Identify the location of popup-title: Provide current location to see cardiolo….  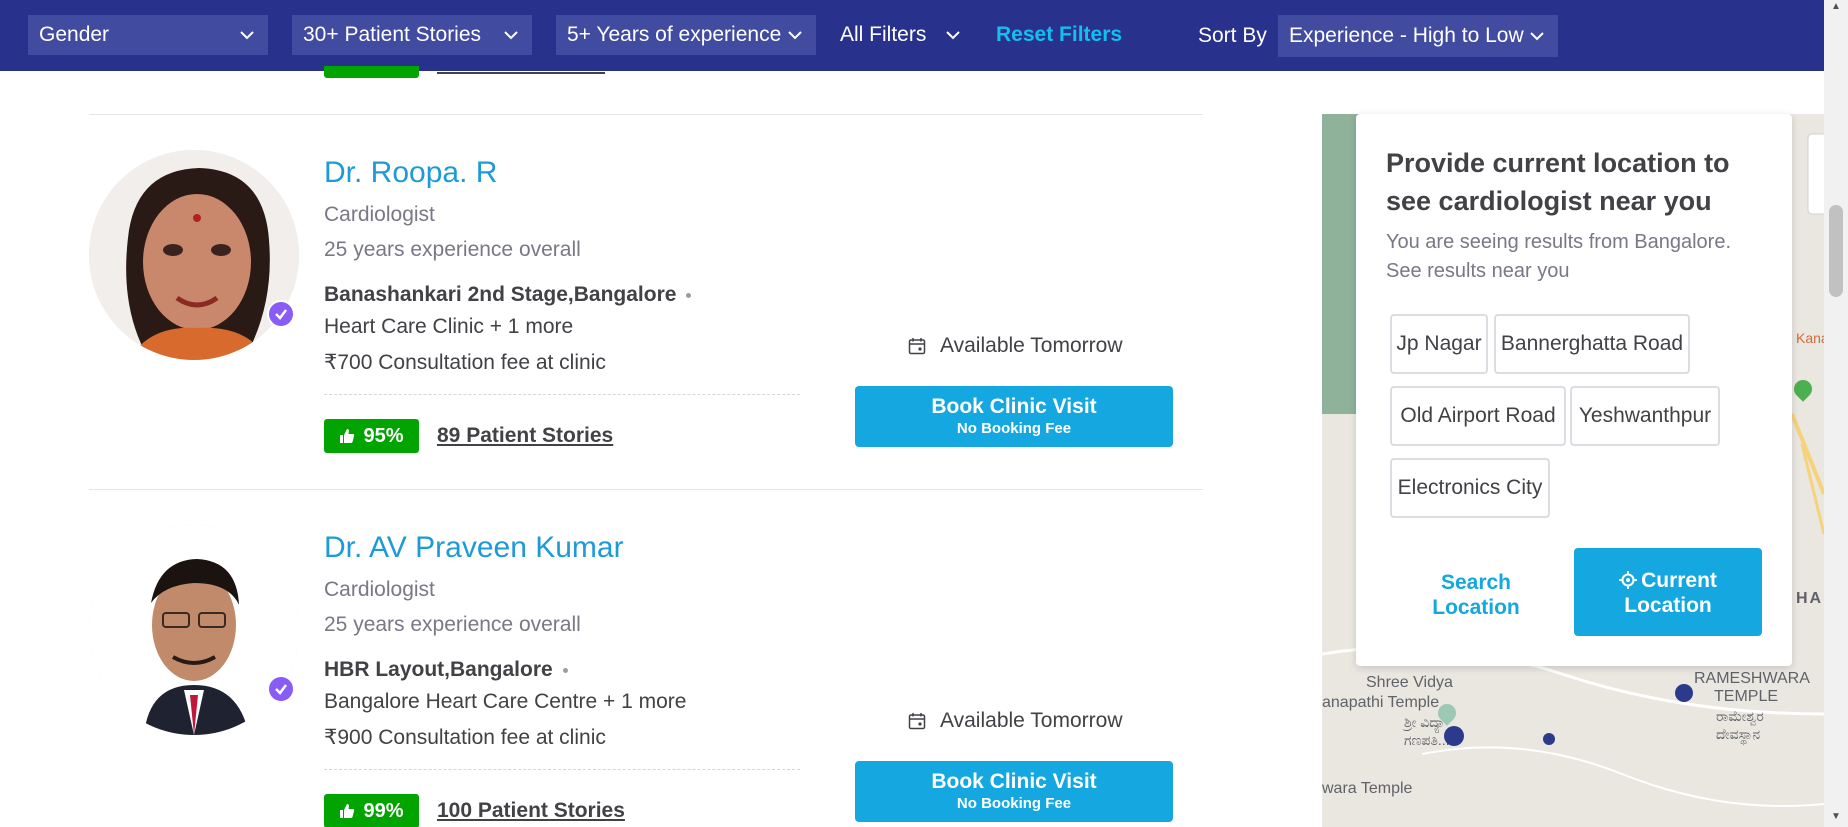
(1558, 182).